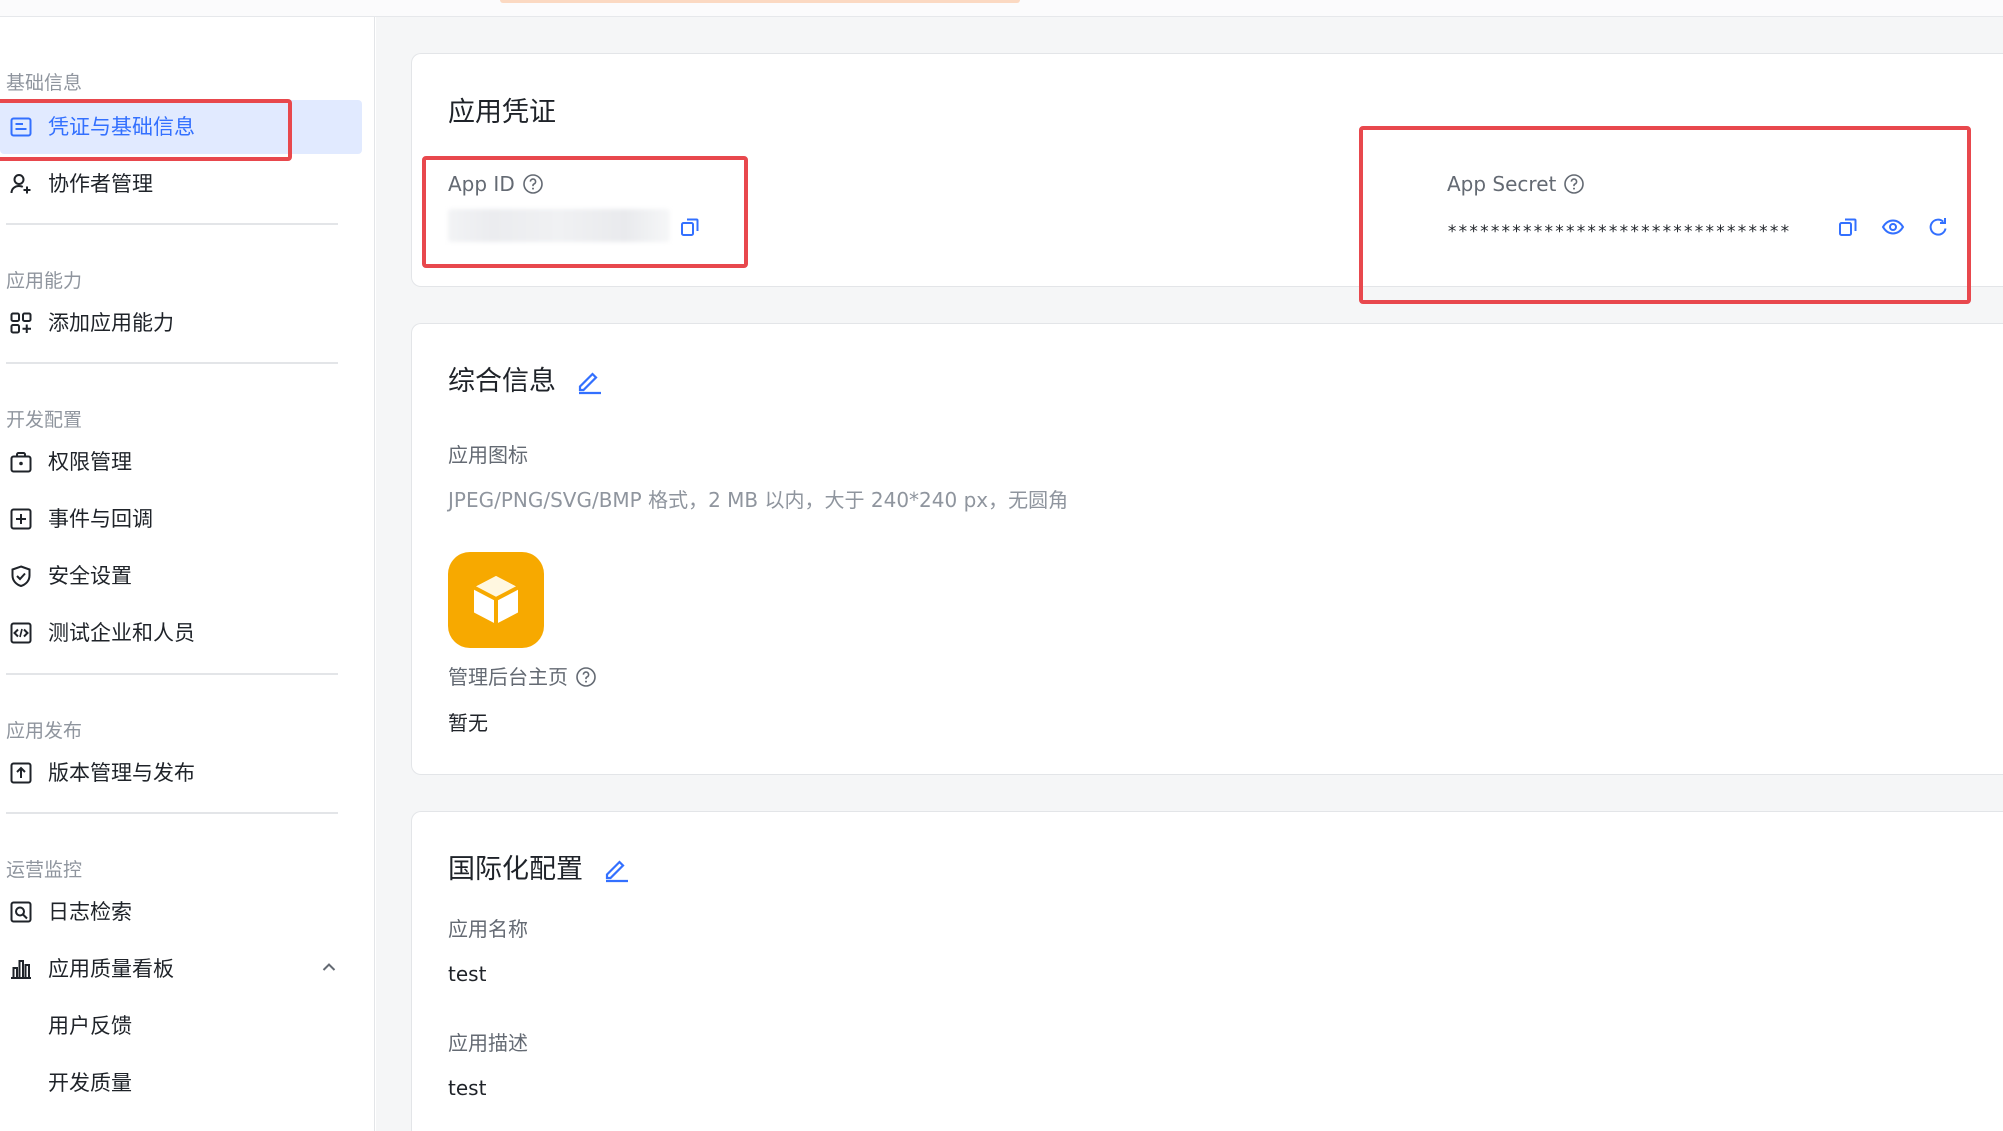  I want to click on sidebar-item-label: 版本管理与发布, so click(121, 773).